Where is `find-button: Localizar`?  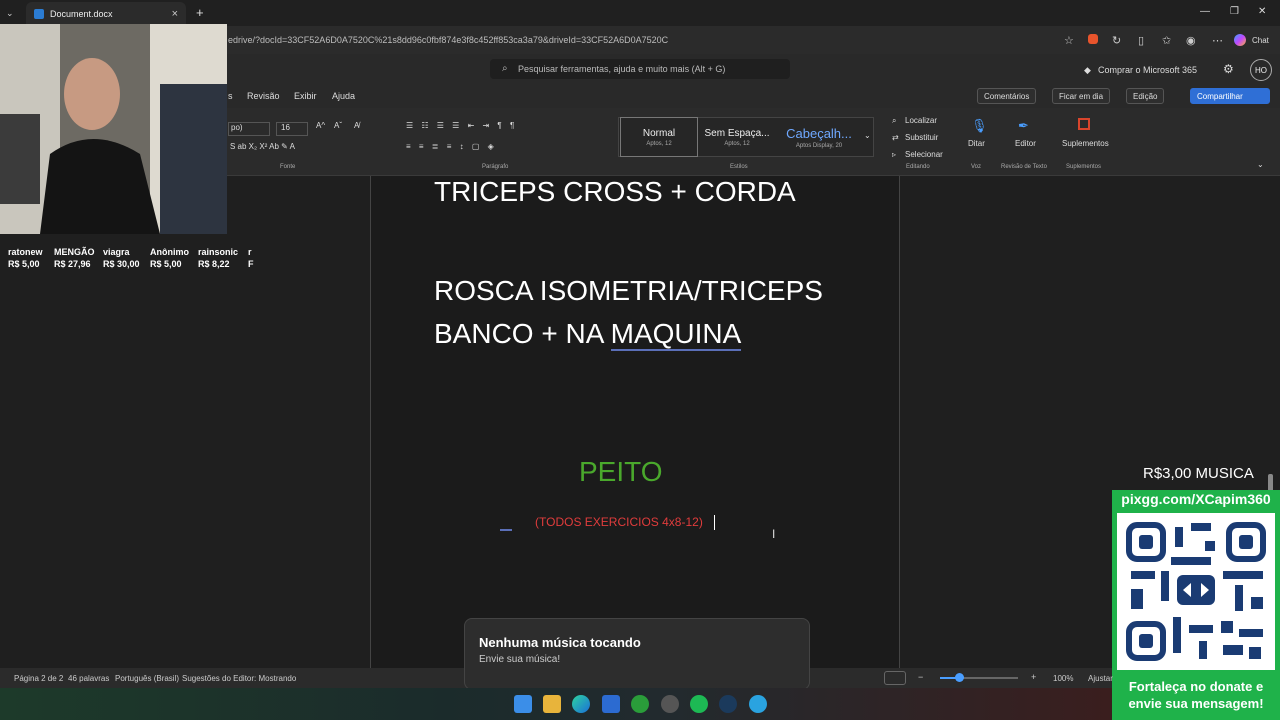
find-button: Localizar is located at coordinates (921, 120).